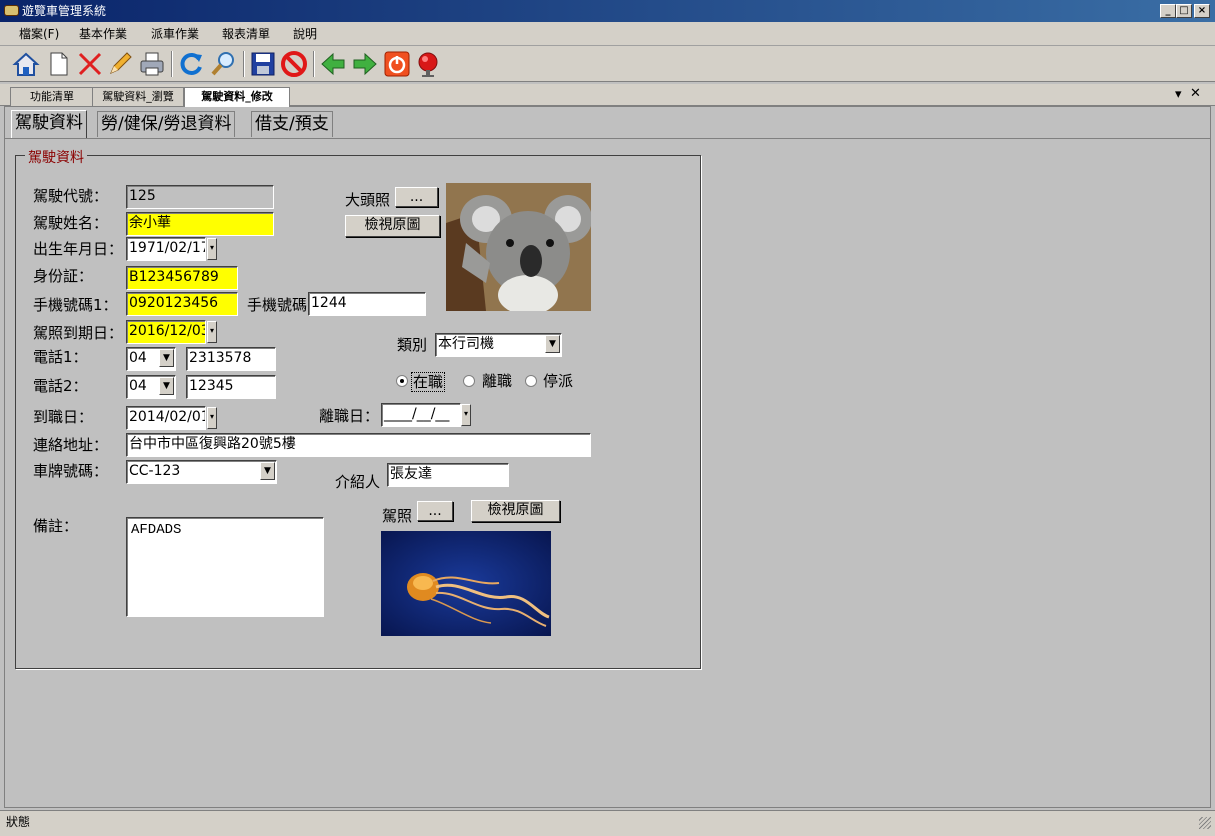  I want to click on plate-number-value: CC-123, so click(155, 471).